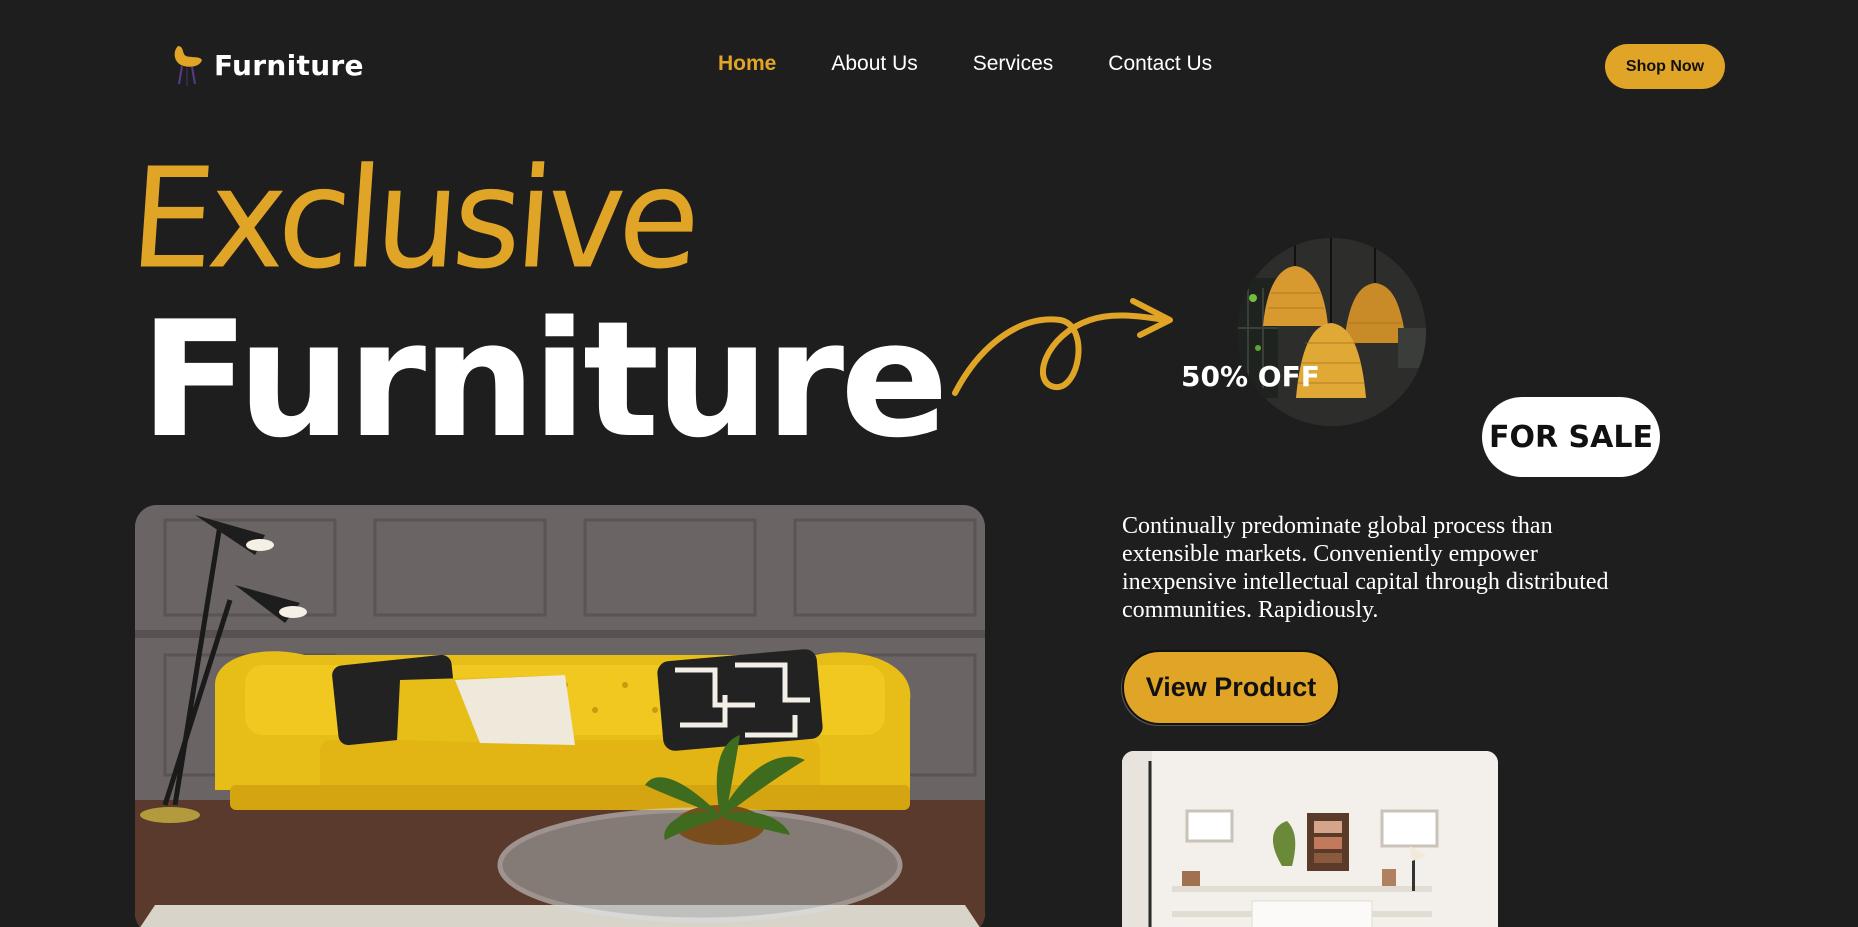 The image size is (1858, 927). Describe the element at coordinates (1310, 839) in the screenshot. I see `living-room-image` at that location.